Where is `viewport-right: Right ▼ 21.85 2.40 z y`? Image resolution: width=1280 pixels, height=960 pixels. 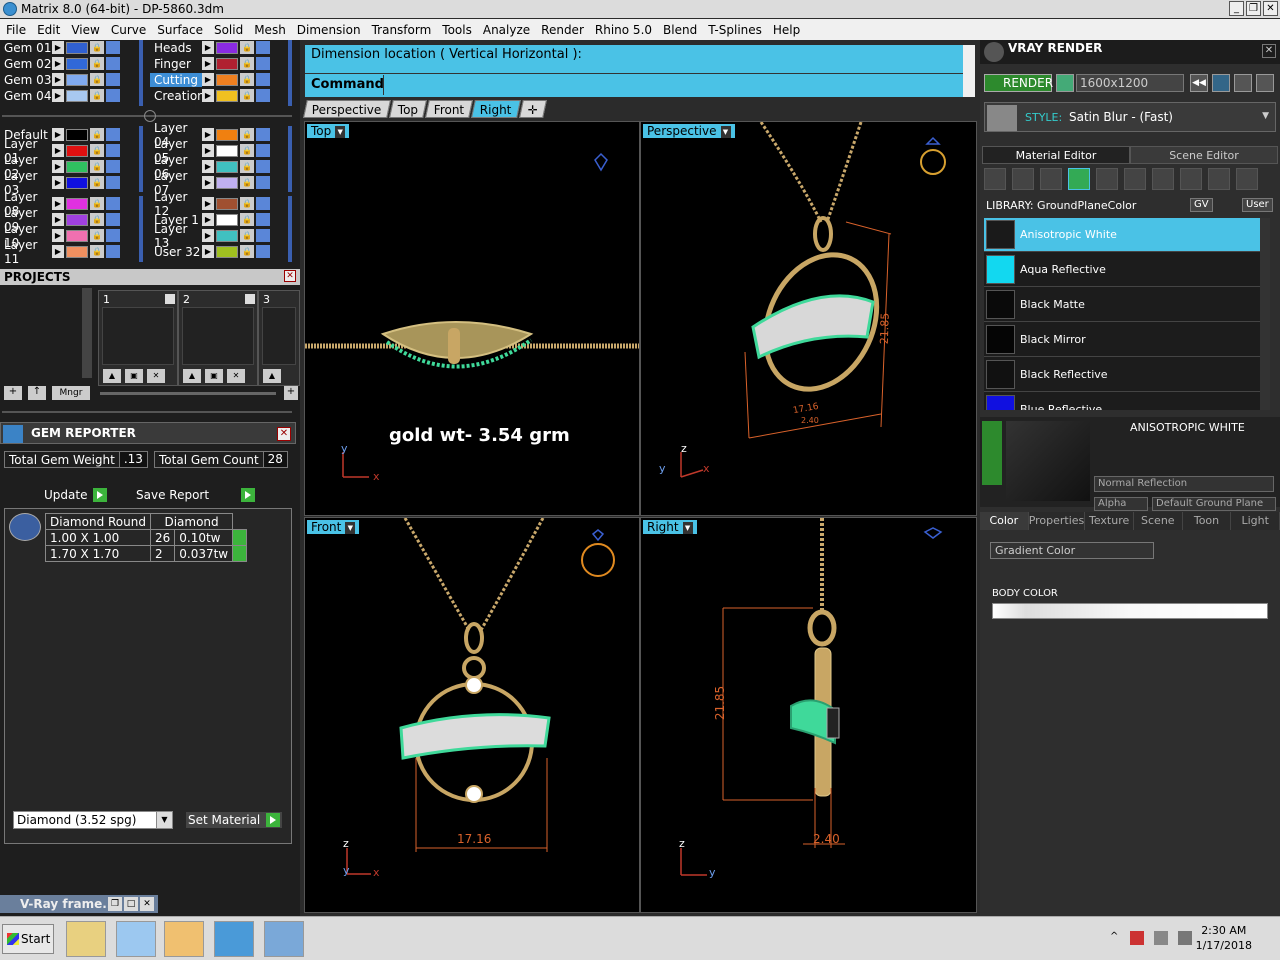 viewport-right: Right ▼ 21.85 2.40 z y is located at coordinates (808, 715).